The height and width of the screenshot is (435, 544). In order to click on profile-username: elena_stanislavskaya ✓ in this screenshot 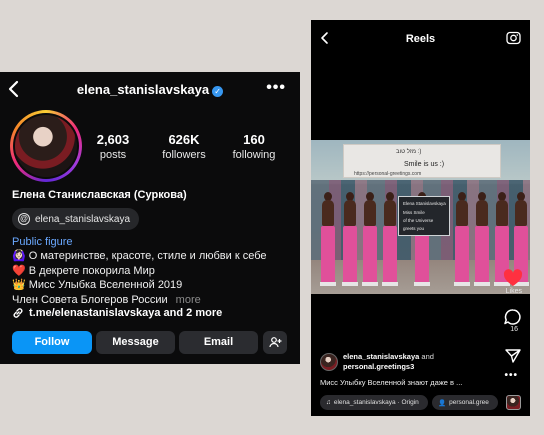, I will do `click(150, 89)`.